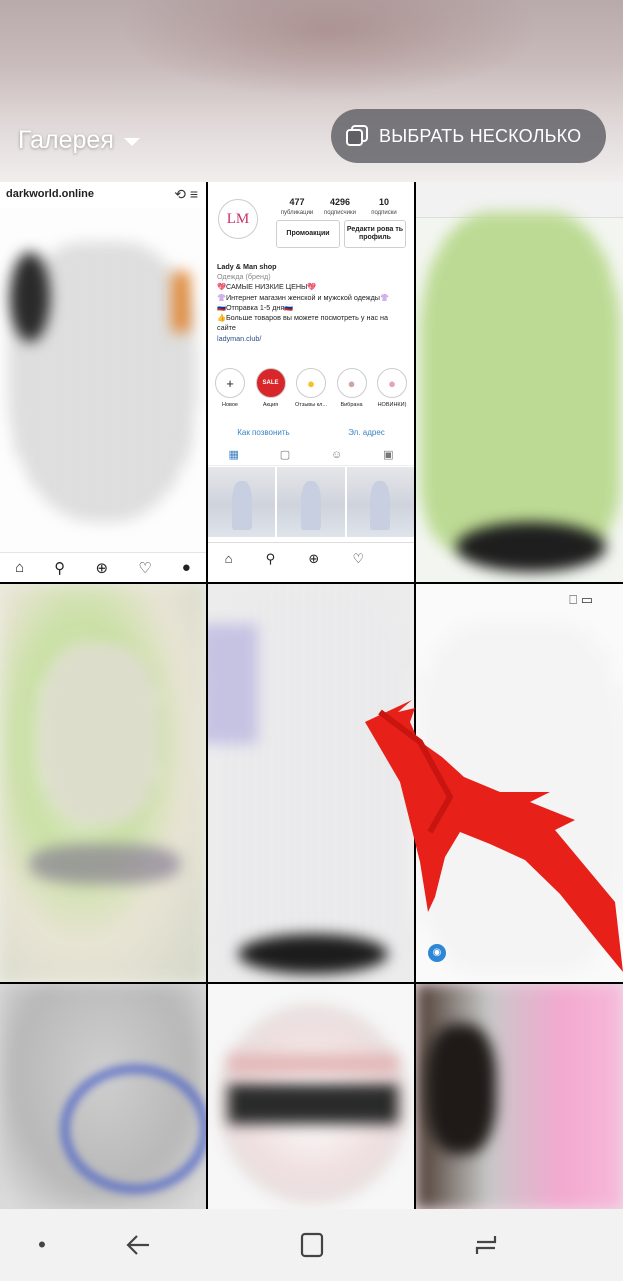 The width and height of the screenshot is (623, 1281). What do you see at coordinates (351, 383) in the screenshot?
I see `photo-highlight-icon: ●` at bounding box center [351, 383].